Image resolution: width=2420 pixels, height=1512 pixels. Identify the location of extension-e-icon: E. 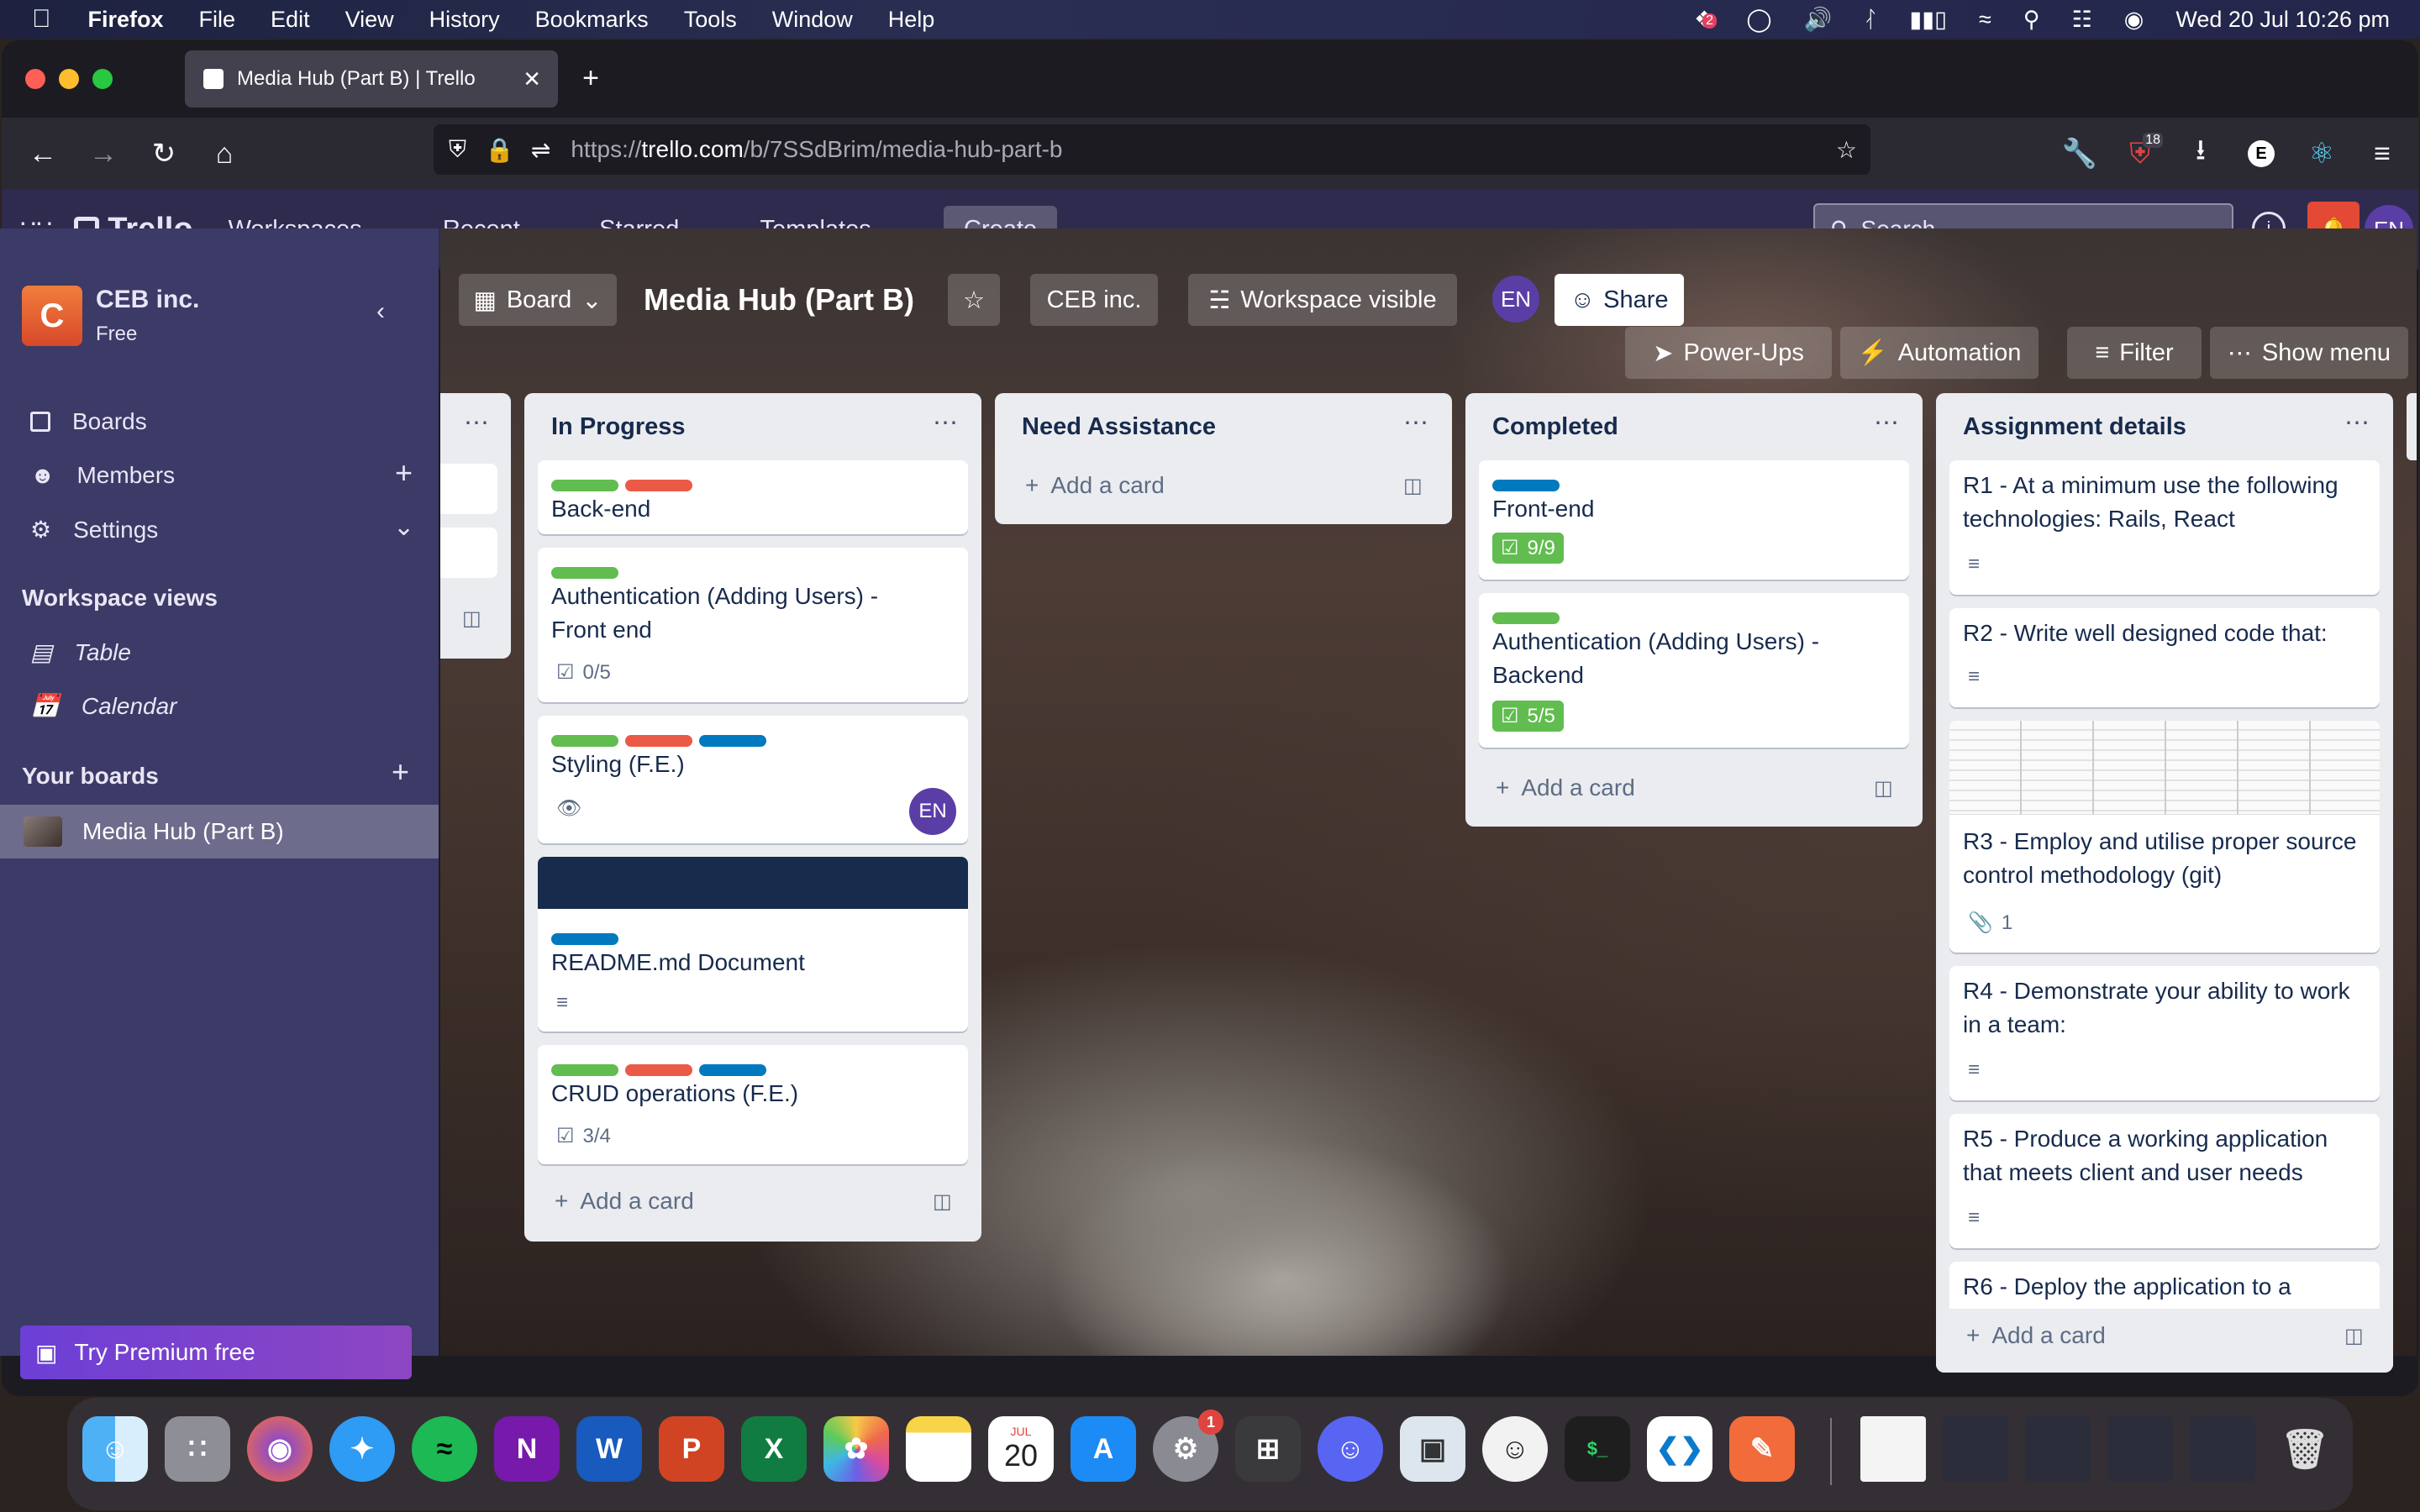
(2261, 154).